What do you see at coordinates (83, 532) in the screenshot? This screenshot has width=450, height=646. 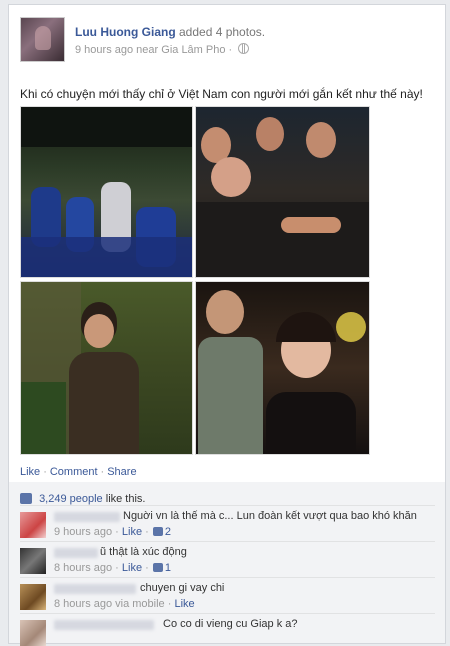 I see `comment-time: 9 hours ago` at bounding box center [83, 532].